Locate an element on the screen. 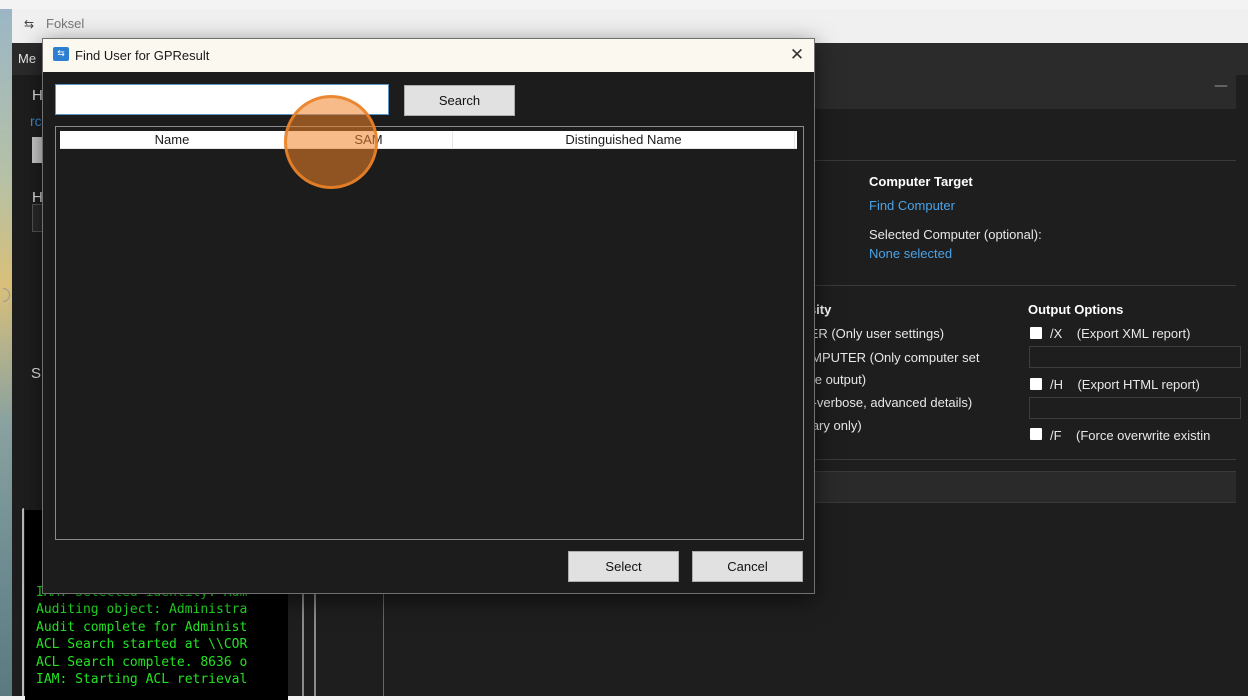 This screenshot has width=1248, height=700. console-line: ACL Search started at \\COR is located at coordinates (142, 645).